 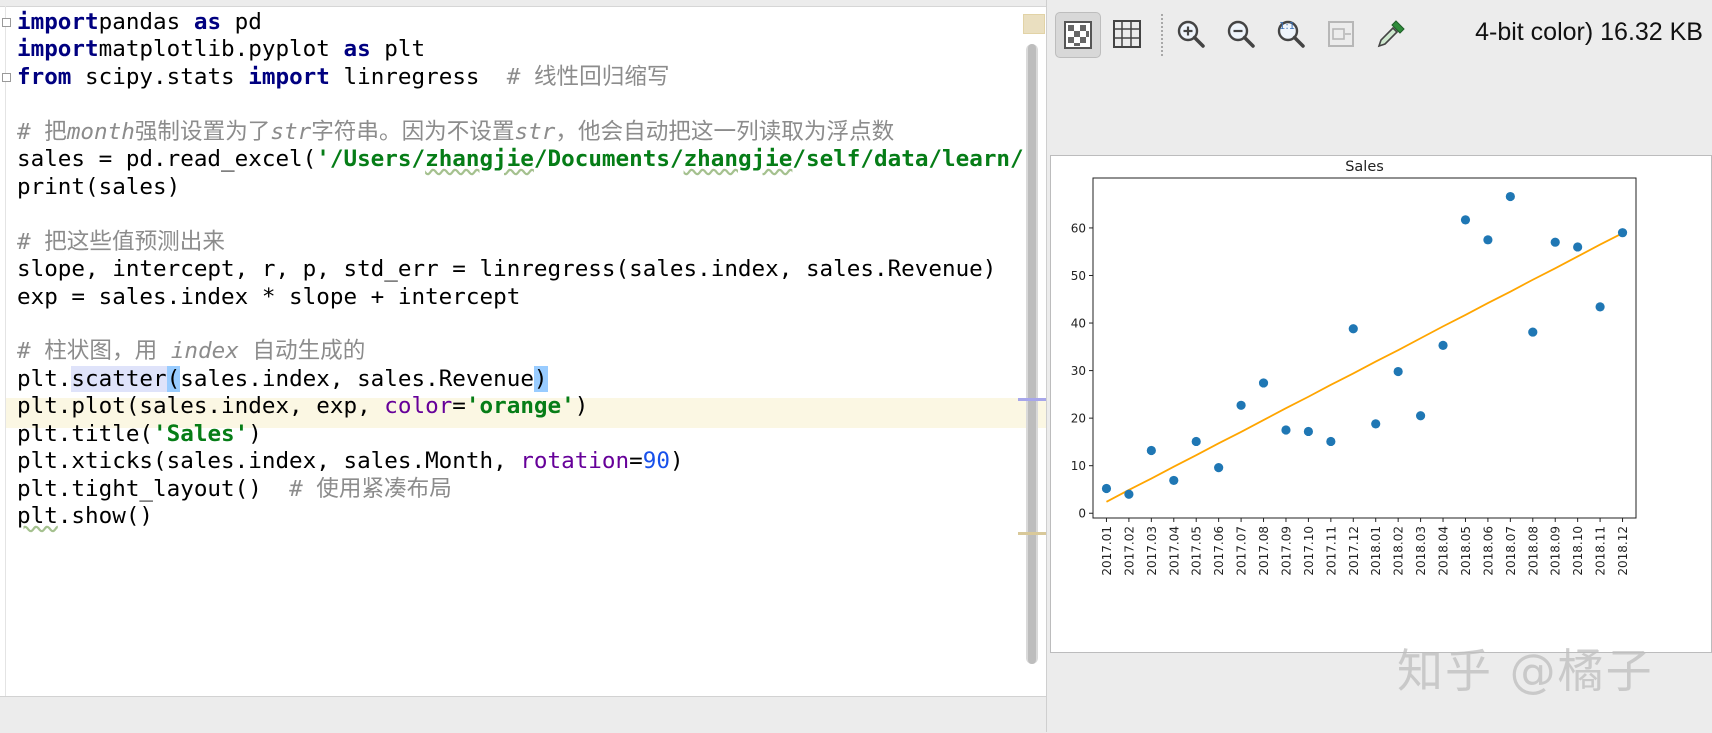 I want to click on x-tick-label: 2018.11, so click(x=1601, y=551).